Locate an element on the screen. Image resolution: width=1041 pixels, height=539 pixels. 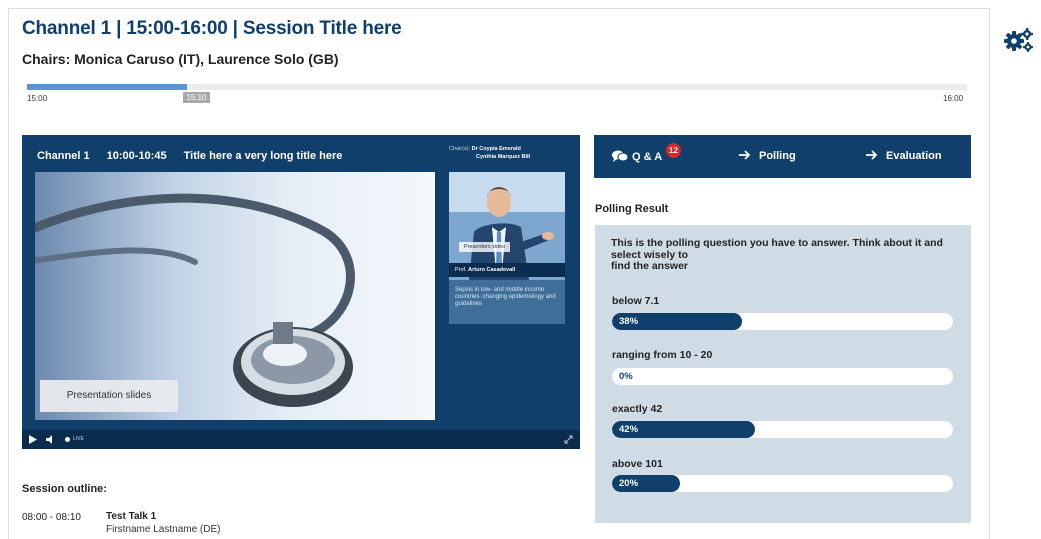
poll-option-bar: 20% is located at coordinates (782, 483).